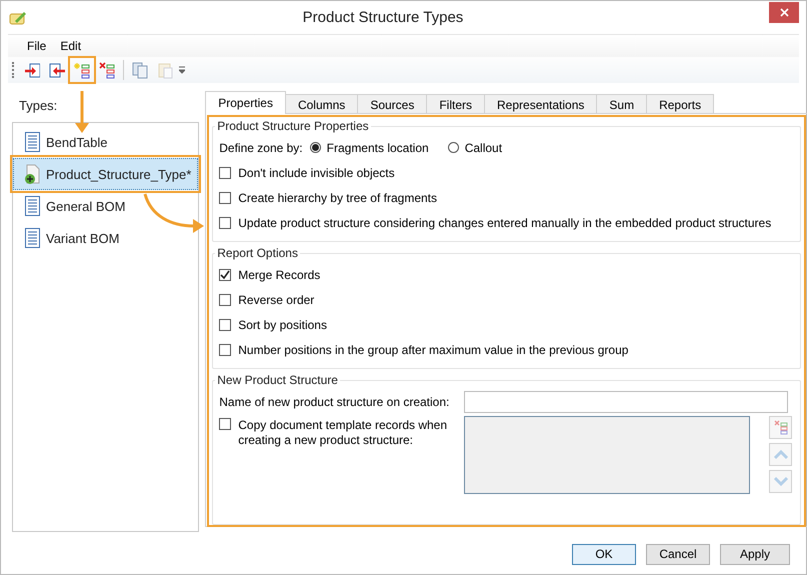 The width and height of the screenshot is (807, 575). Describe the element at coordinates (680, 104) in the screenshot. I see `tab: Reports` at that location.